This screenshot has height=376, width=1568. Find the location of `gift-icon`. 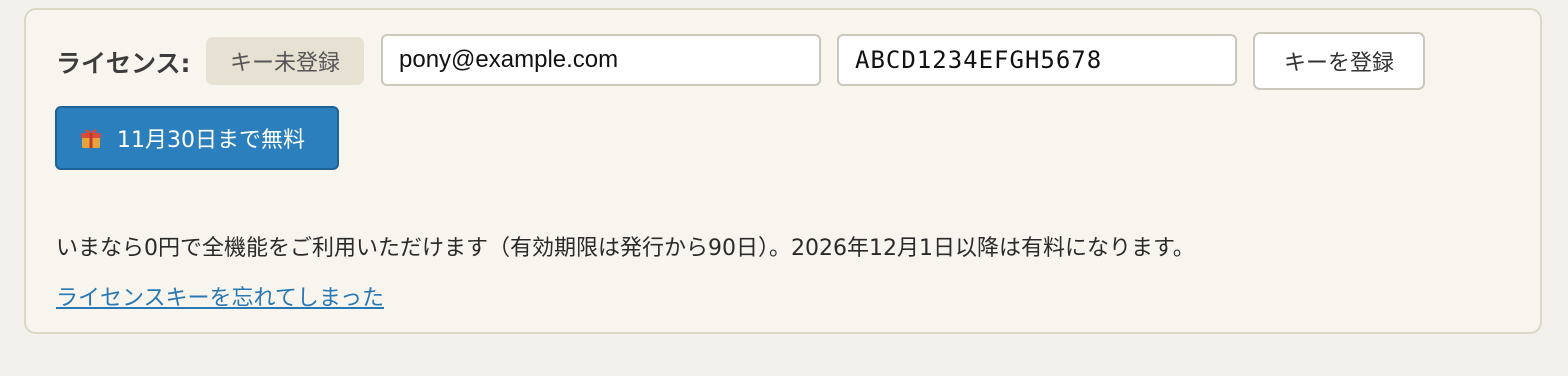

gift-icon is located at coordinates (91, 138).